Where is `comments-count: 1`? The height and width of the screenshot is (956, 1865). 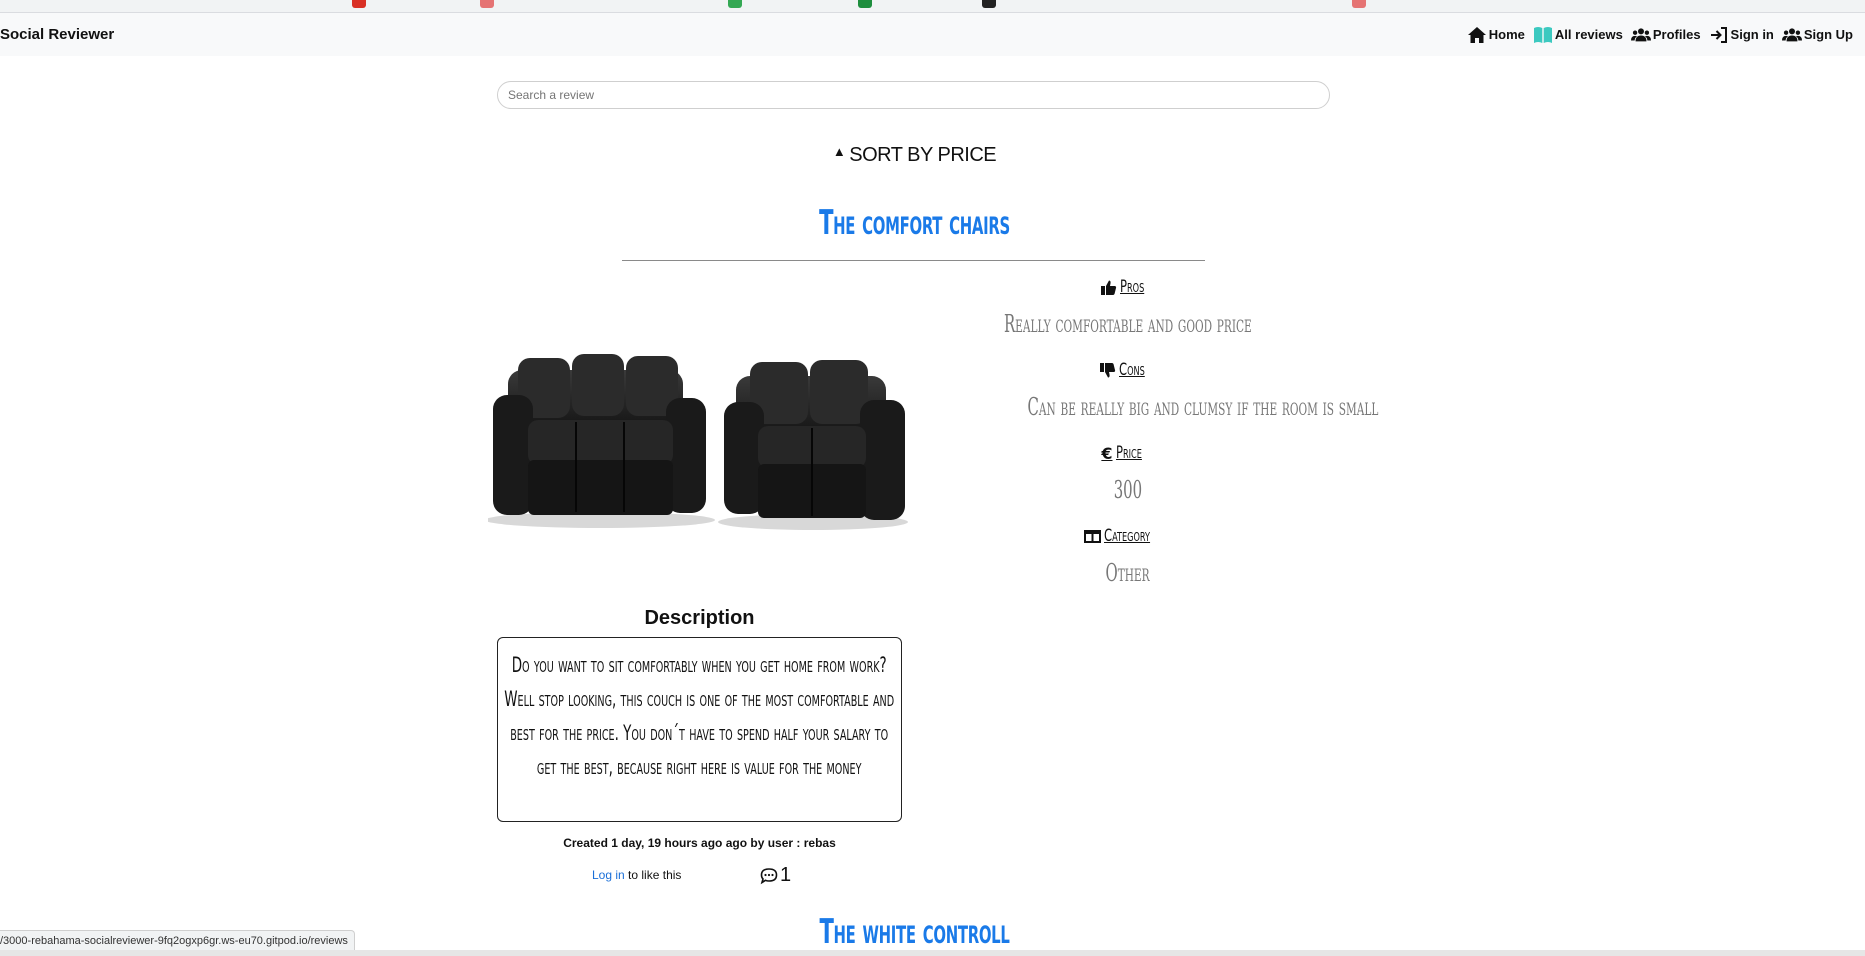 comments-count: 1 is located at coordinates (775, 875).